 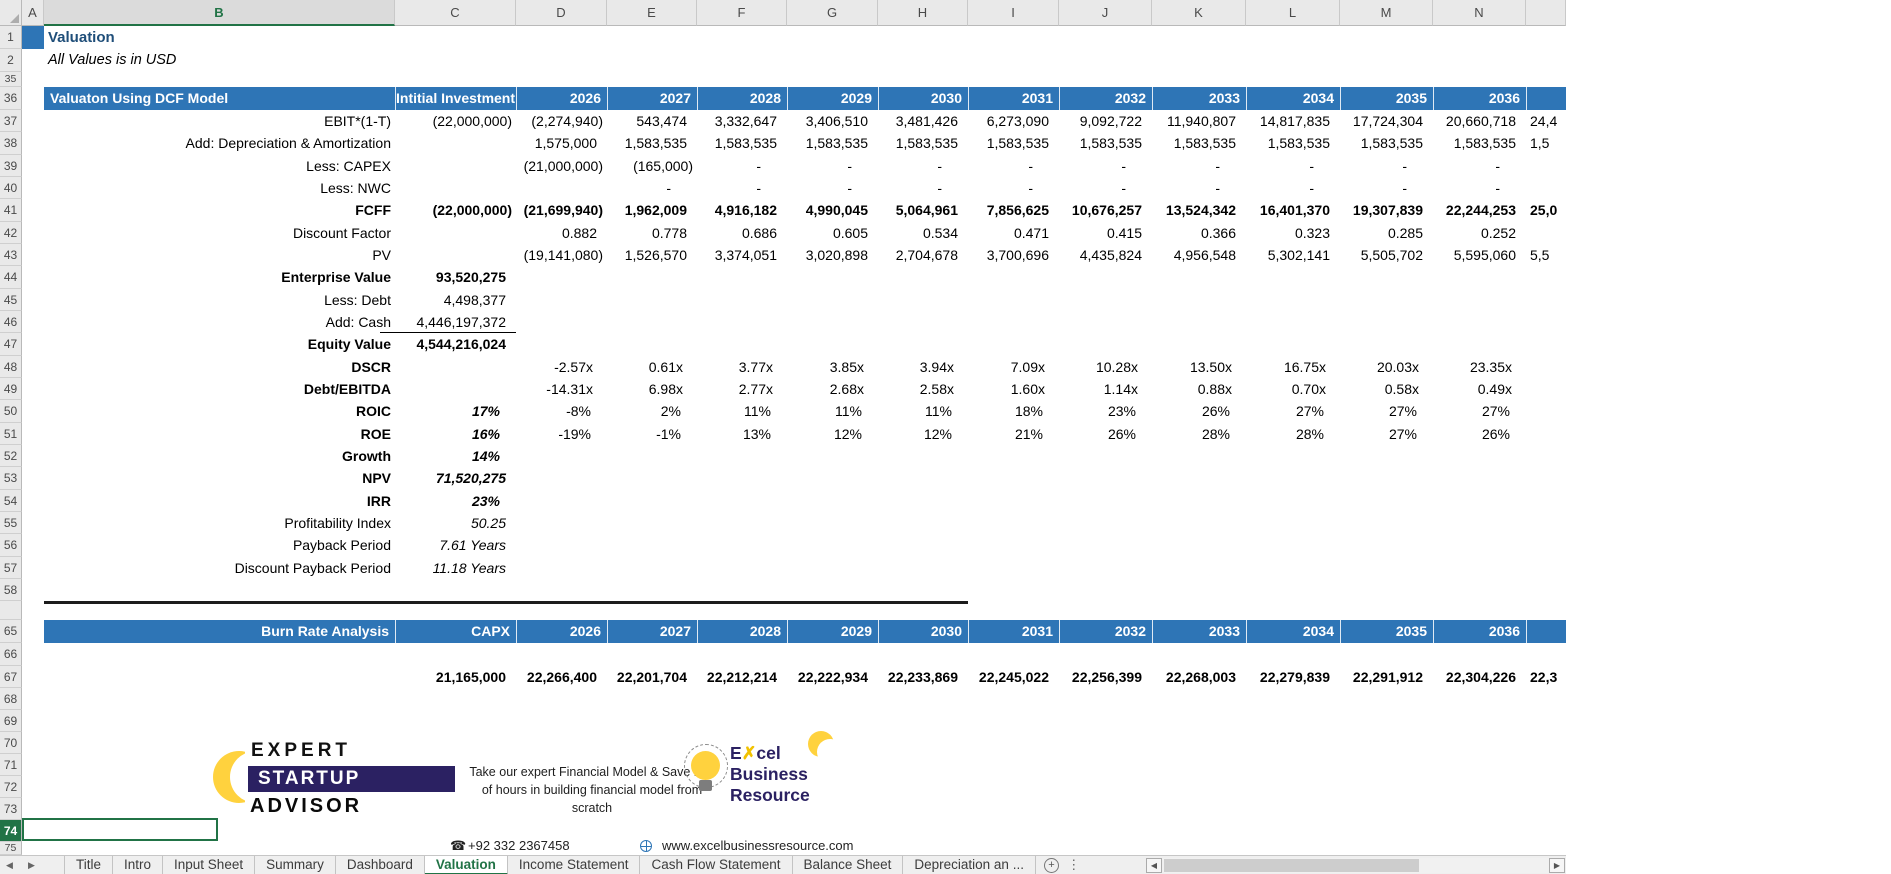 I want to click on column-header-G: G, so click(x=832, y=13).